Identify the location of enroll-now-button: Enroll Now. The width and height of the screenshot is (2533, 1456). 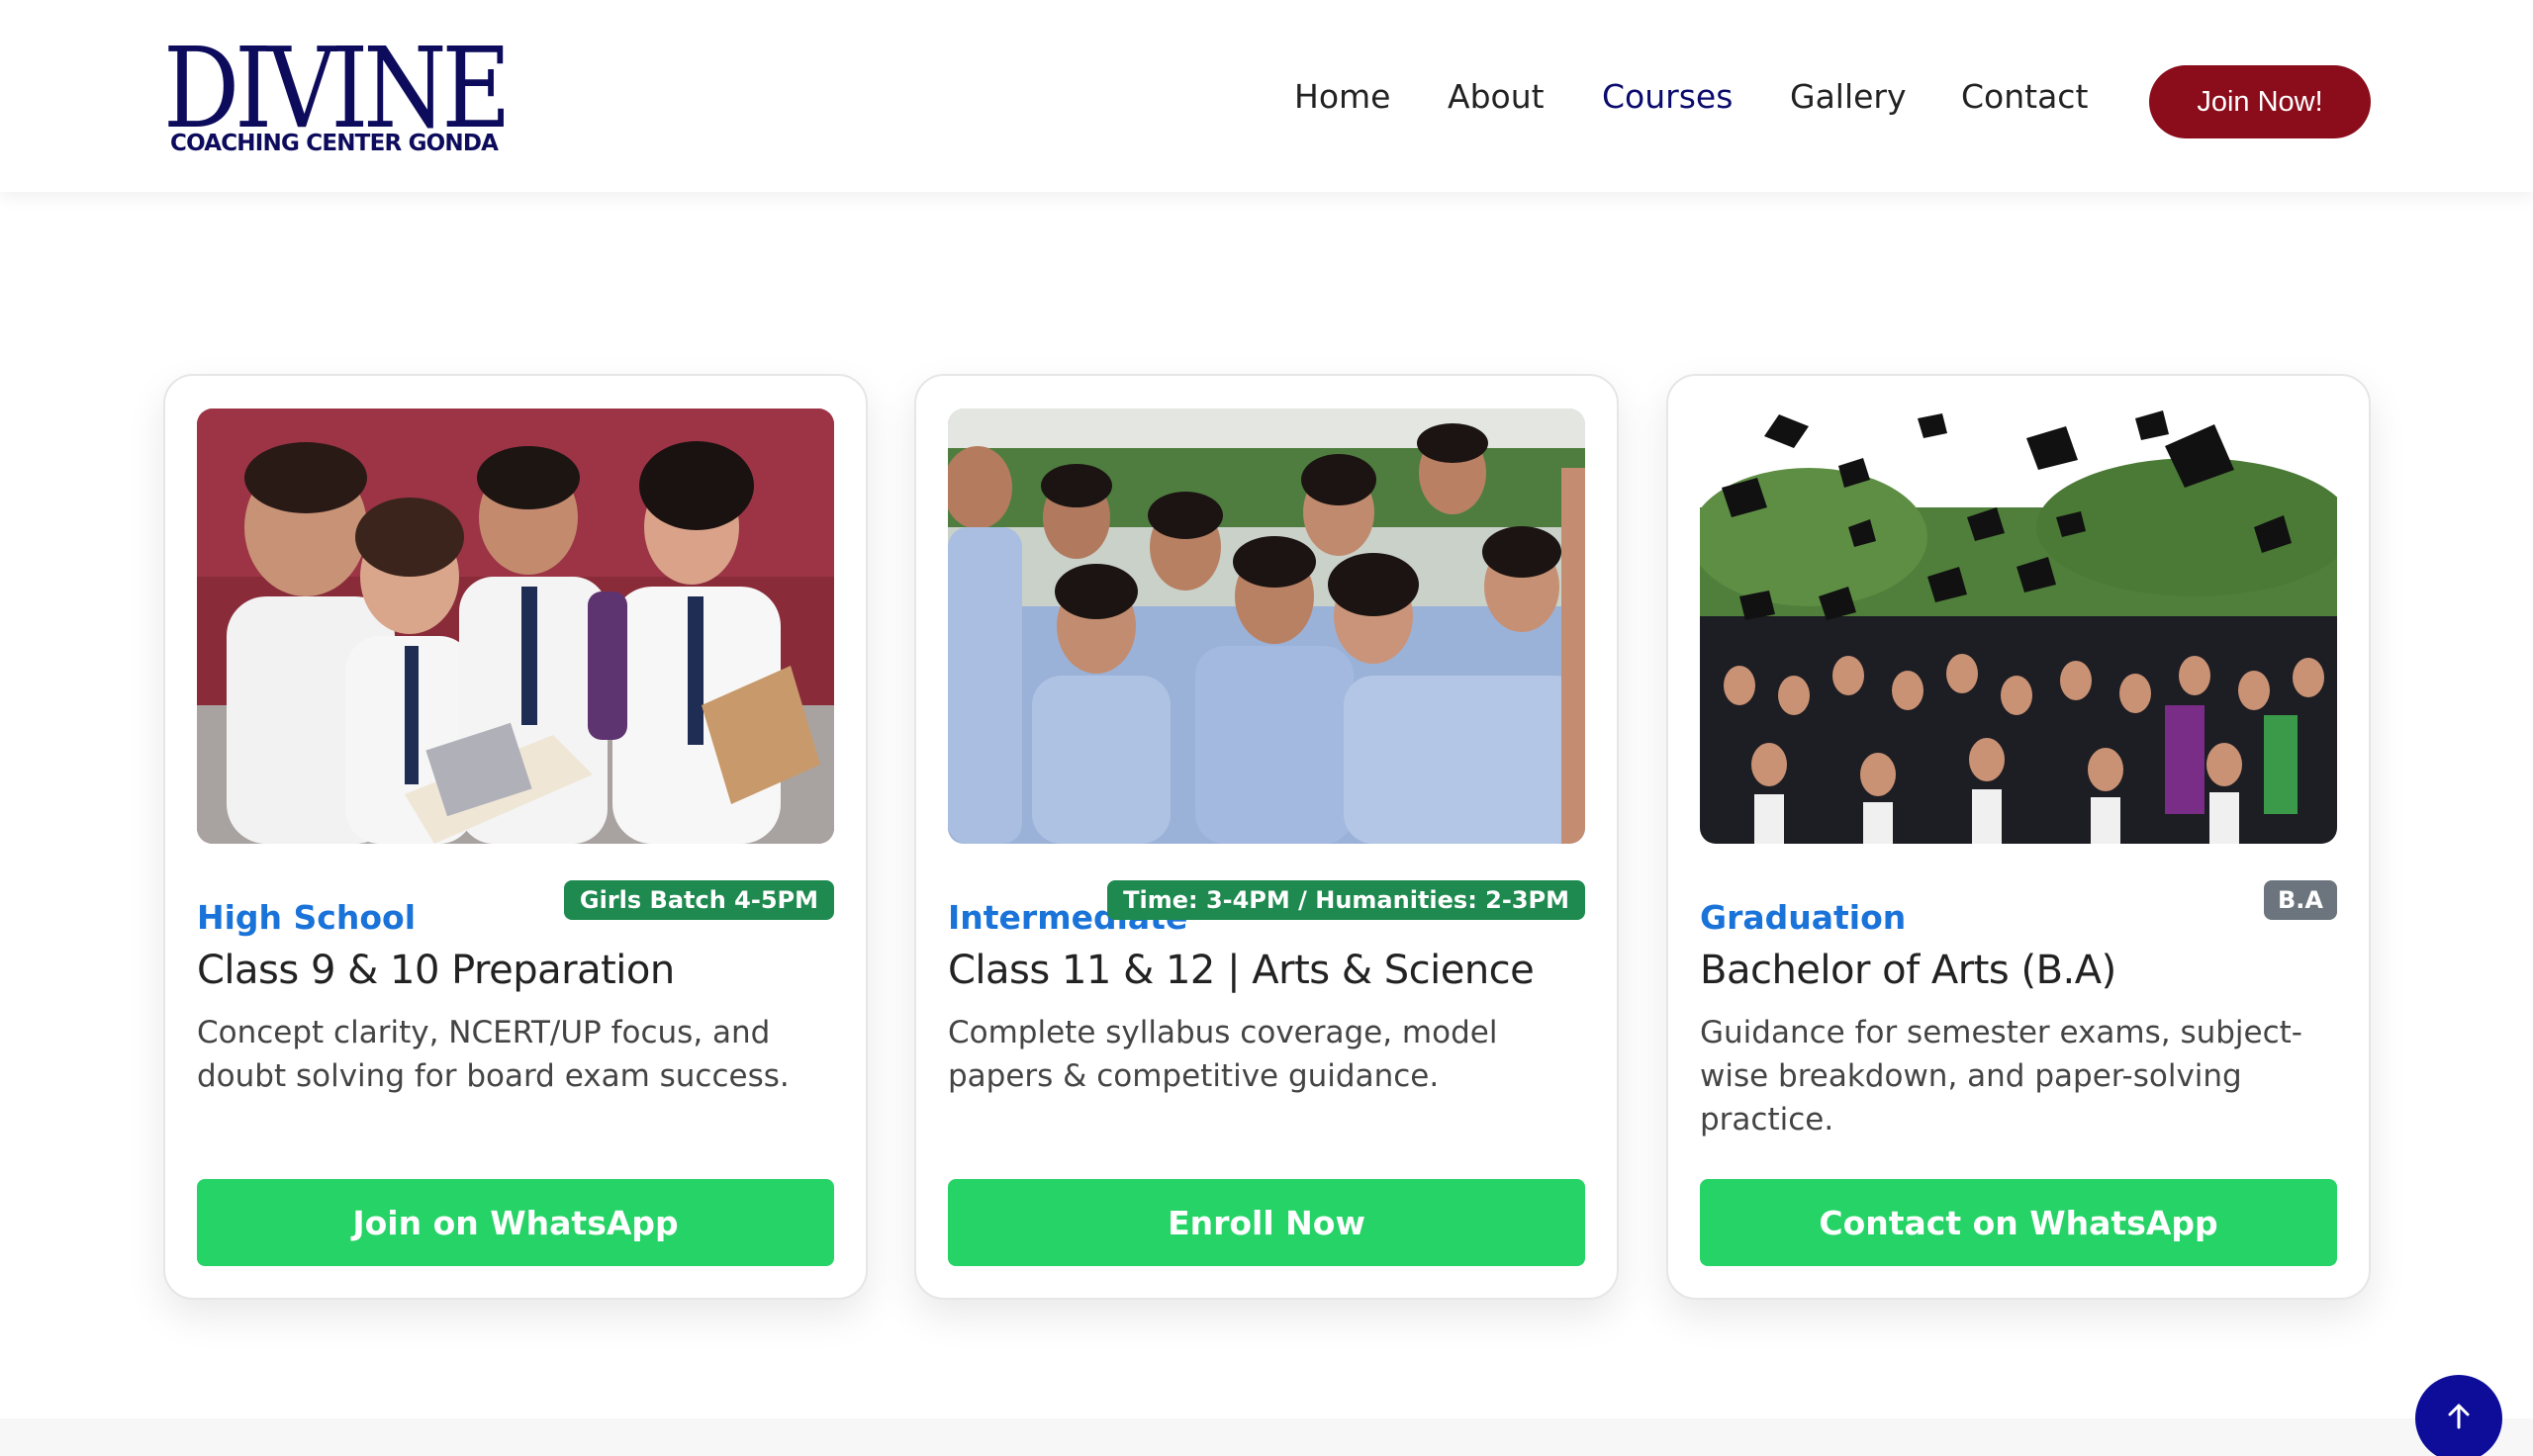
(1266, 1222).